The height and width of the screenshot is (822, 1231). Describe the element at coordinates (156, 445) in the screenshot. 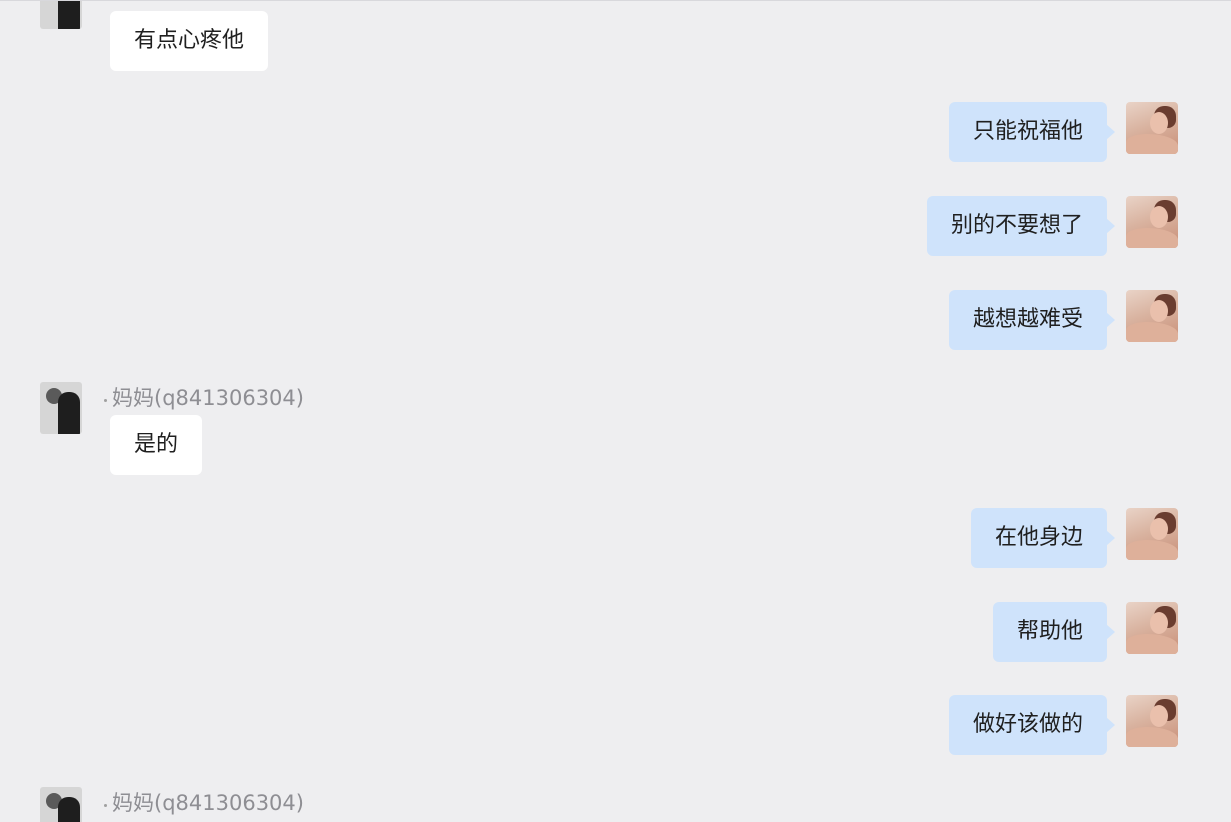

I see `message-bubble-incoming: 是的` at that location.